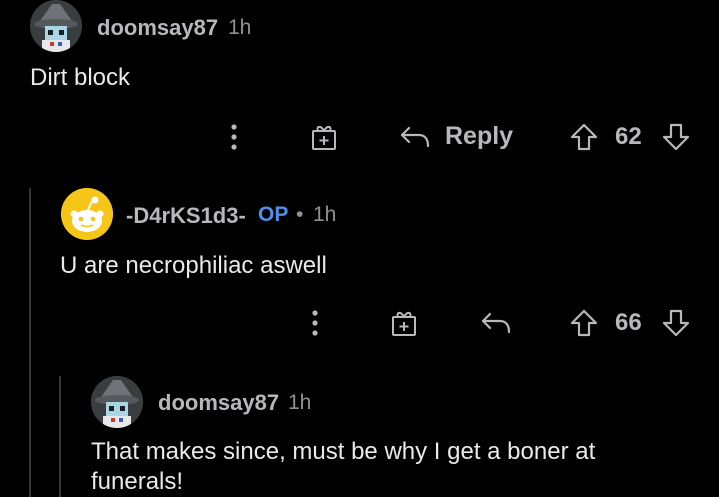  Describe the element at coordinates (628, 322) in the screenshot. I see `vote-score: 66` at that location.